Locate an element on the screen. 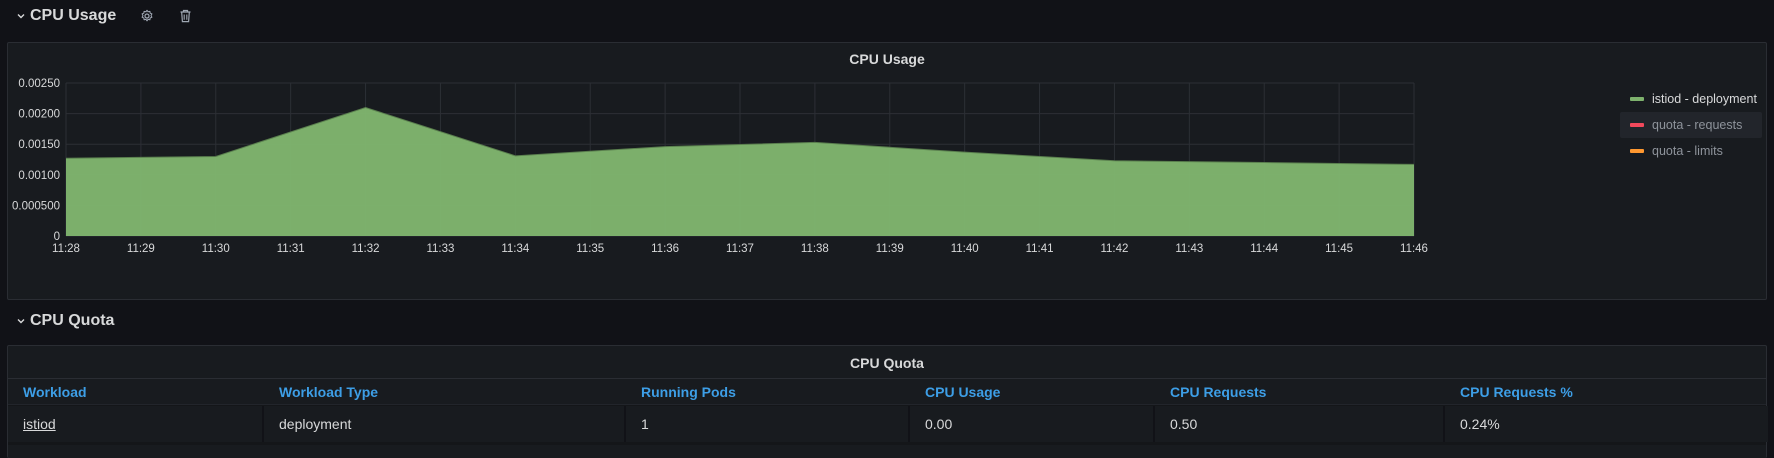 The width and height of the screenshot is (1774, 458). column-header-cpu-usage: CPU Usage is located at coordinates (1032, 392).